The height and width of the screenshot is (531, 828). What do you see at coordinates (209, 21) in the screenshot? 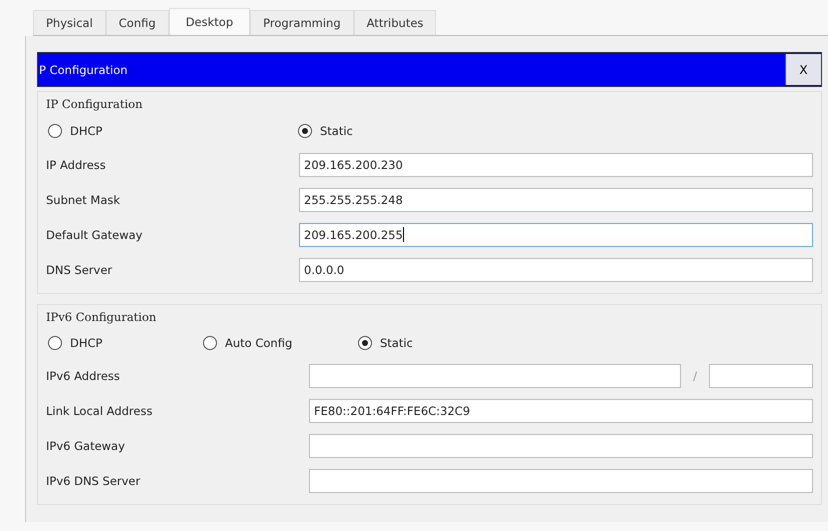
I see `tab: Desktop` at bounding box center [209, 21].